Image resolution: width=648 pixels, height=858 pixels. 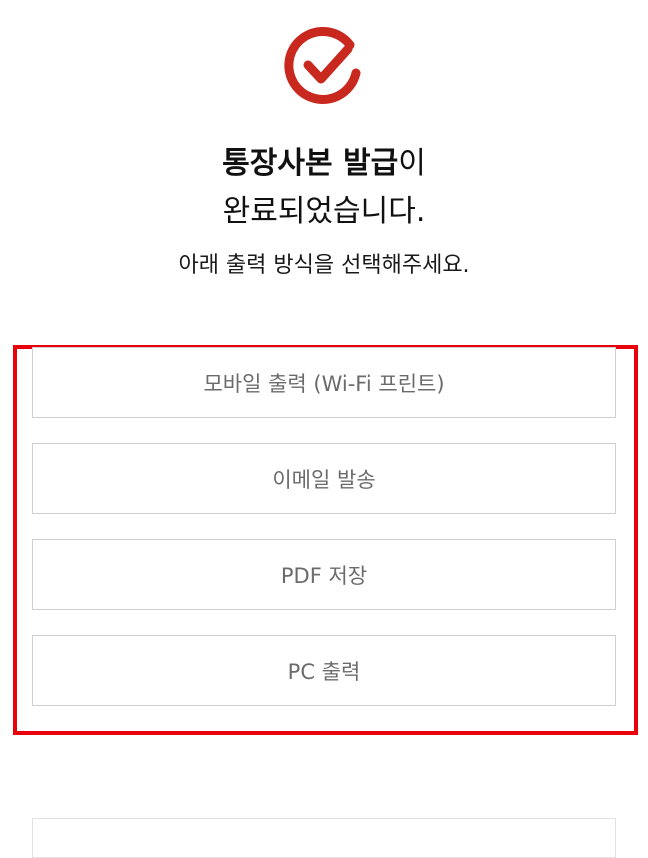 I want to click on pdf-save-button: PDF 저장, so click(x=324, y=574).